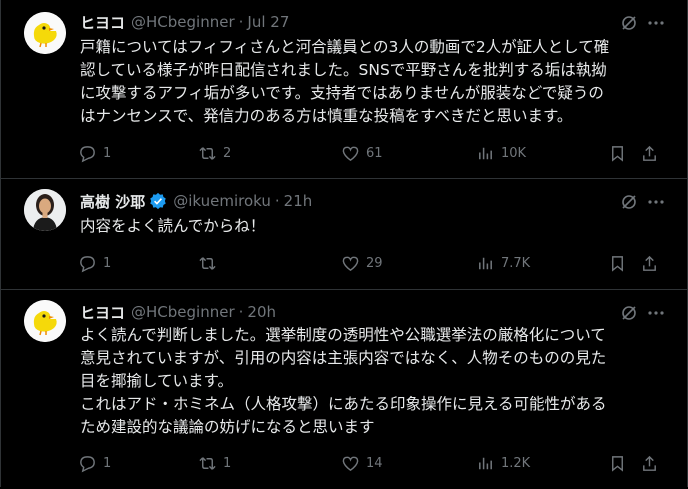 This screenshot has width=688, height=489. I want to click on text-line: 戸籍についてはフィフィさんと河合議員との3人の動画で2人が証人として確, so click(345, 47).